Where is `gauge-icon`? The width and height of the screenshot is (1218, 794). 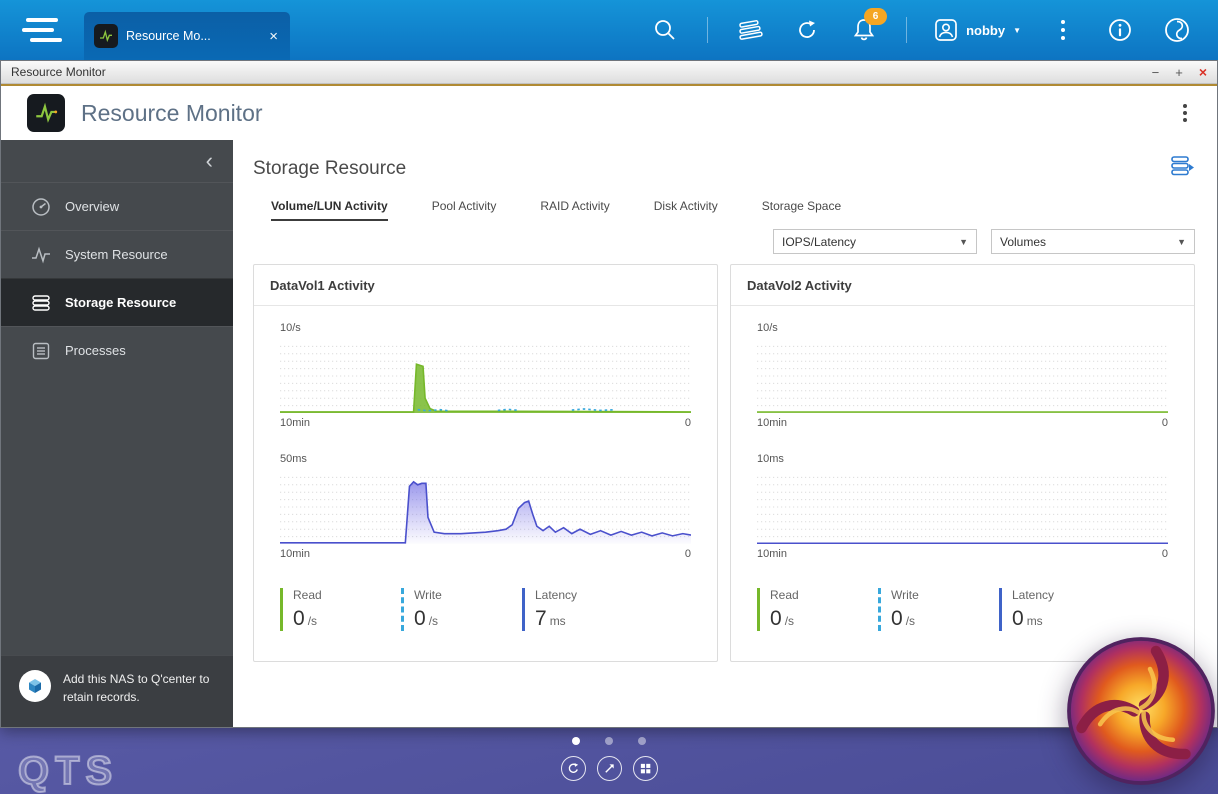 gauge-icon is located at coordinates (41, 206).